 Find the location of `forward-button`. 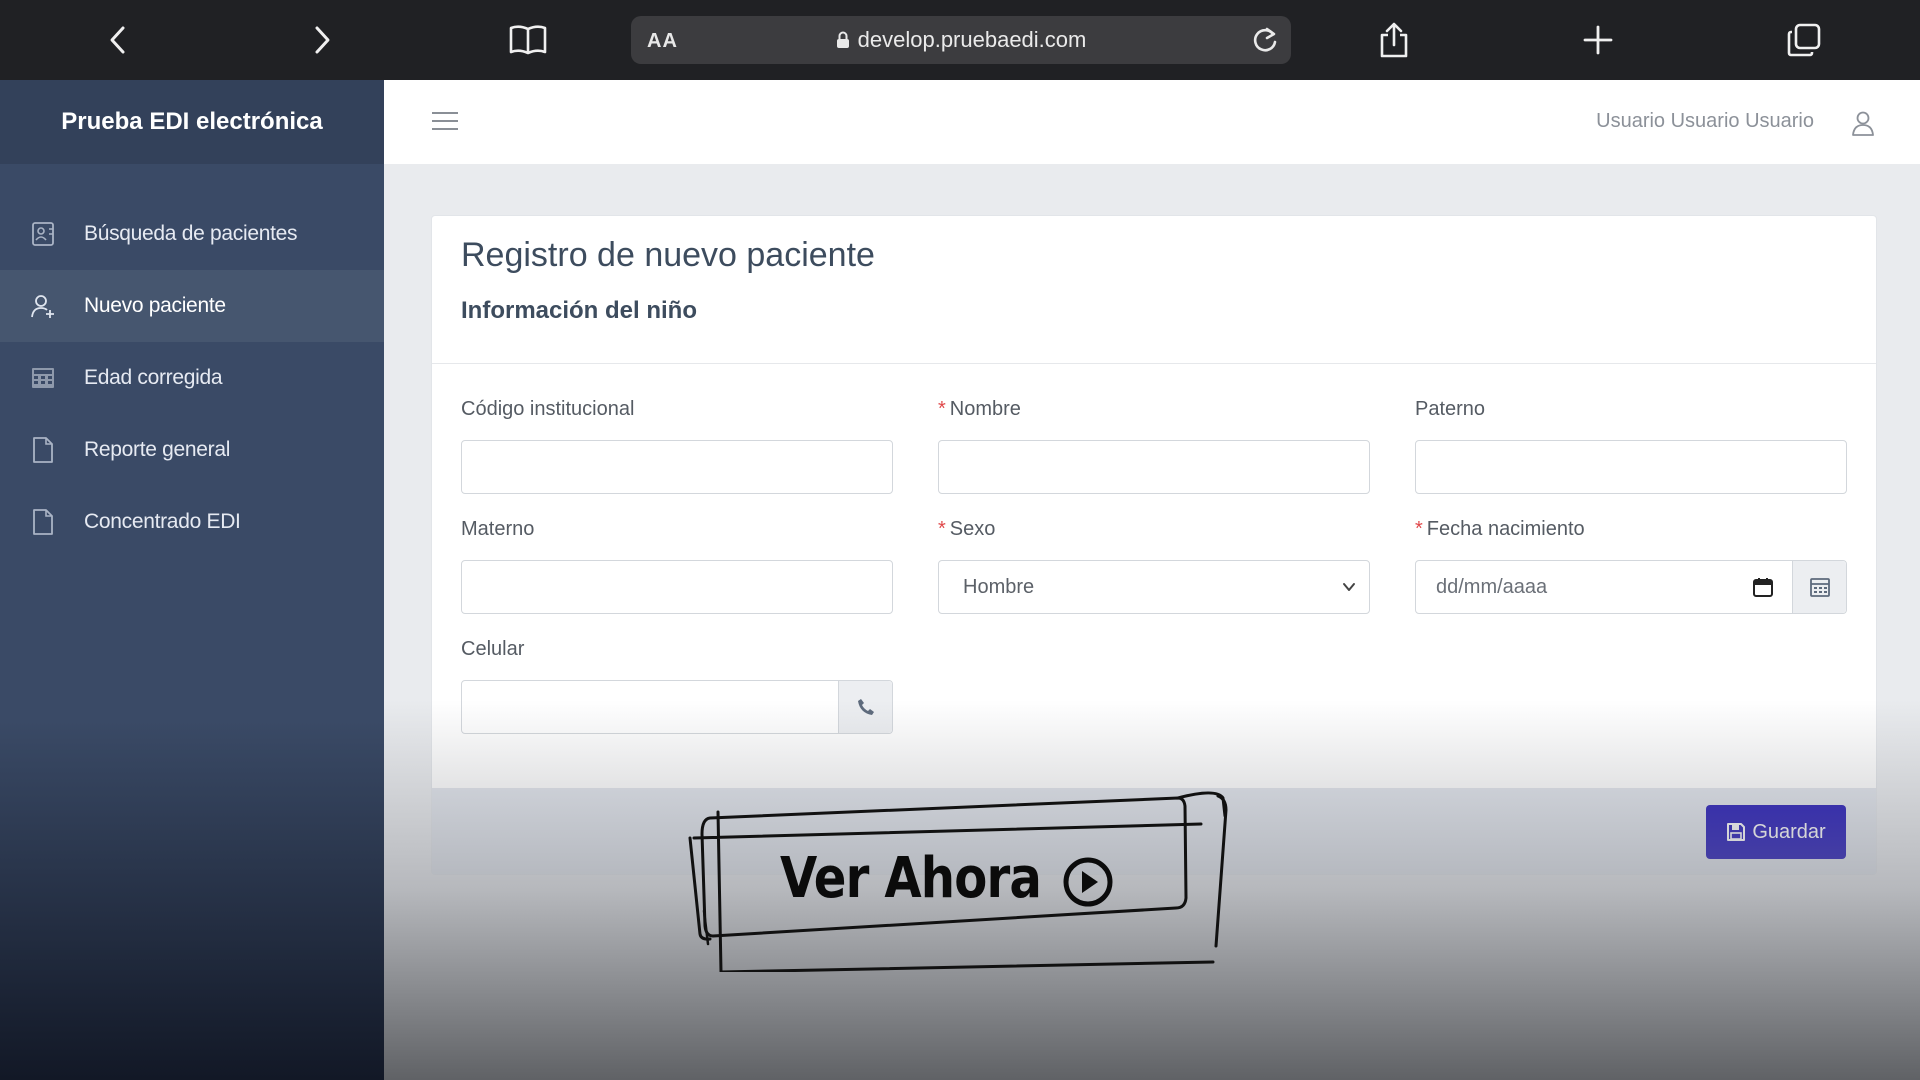

forward-button is located at coordinates (322, 40).